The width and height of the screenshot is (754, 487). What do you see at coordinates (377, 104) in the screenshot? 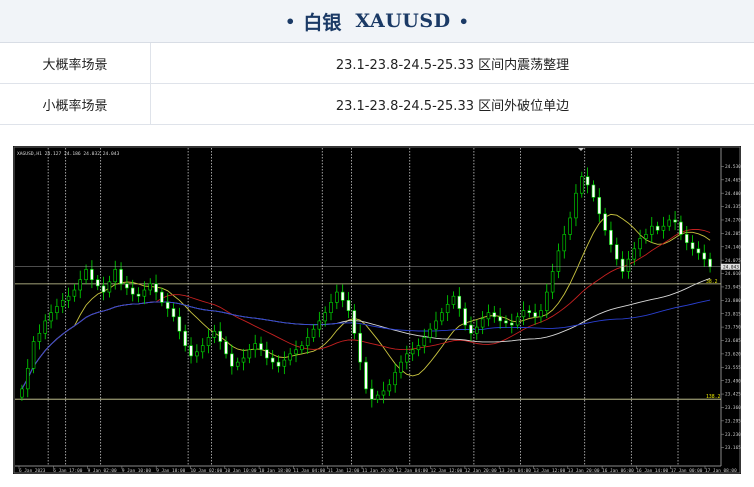
I see `scenario-row-minor: 小概率场景 23.1-23.8-24.5-25.33 区间外破位单边` at bounding box center [377, 104].